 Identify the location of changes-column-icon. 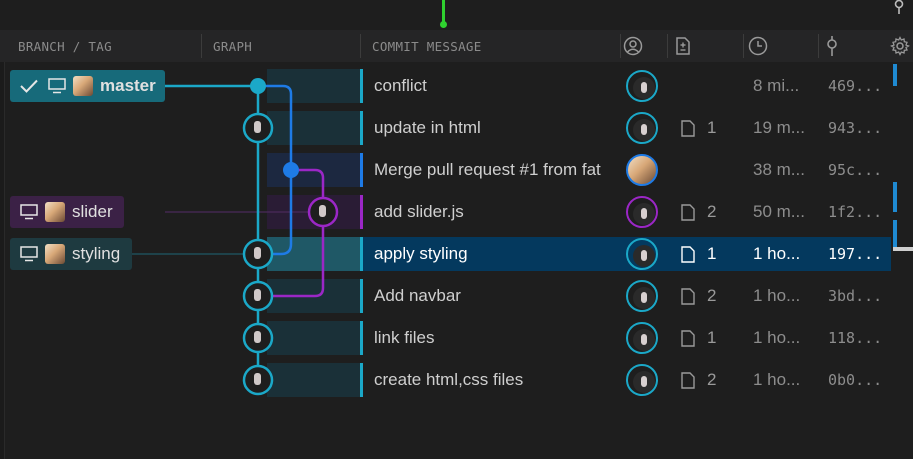
(683, 46).